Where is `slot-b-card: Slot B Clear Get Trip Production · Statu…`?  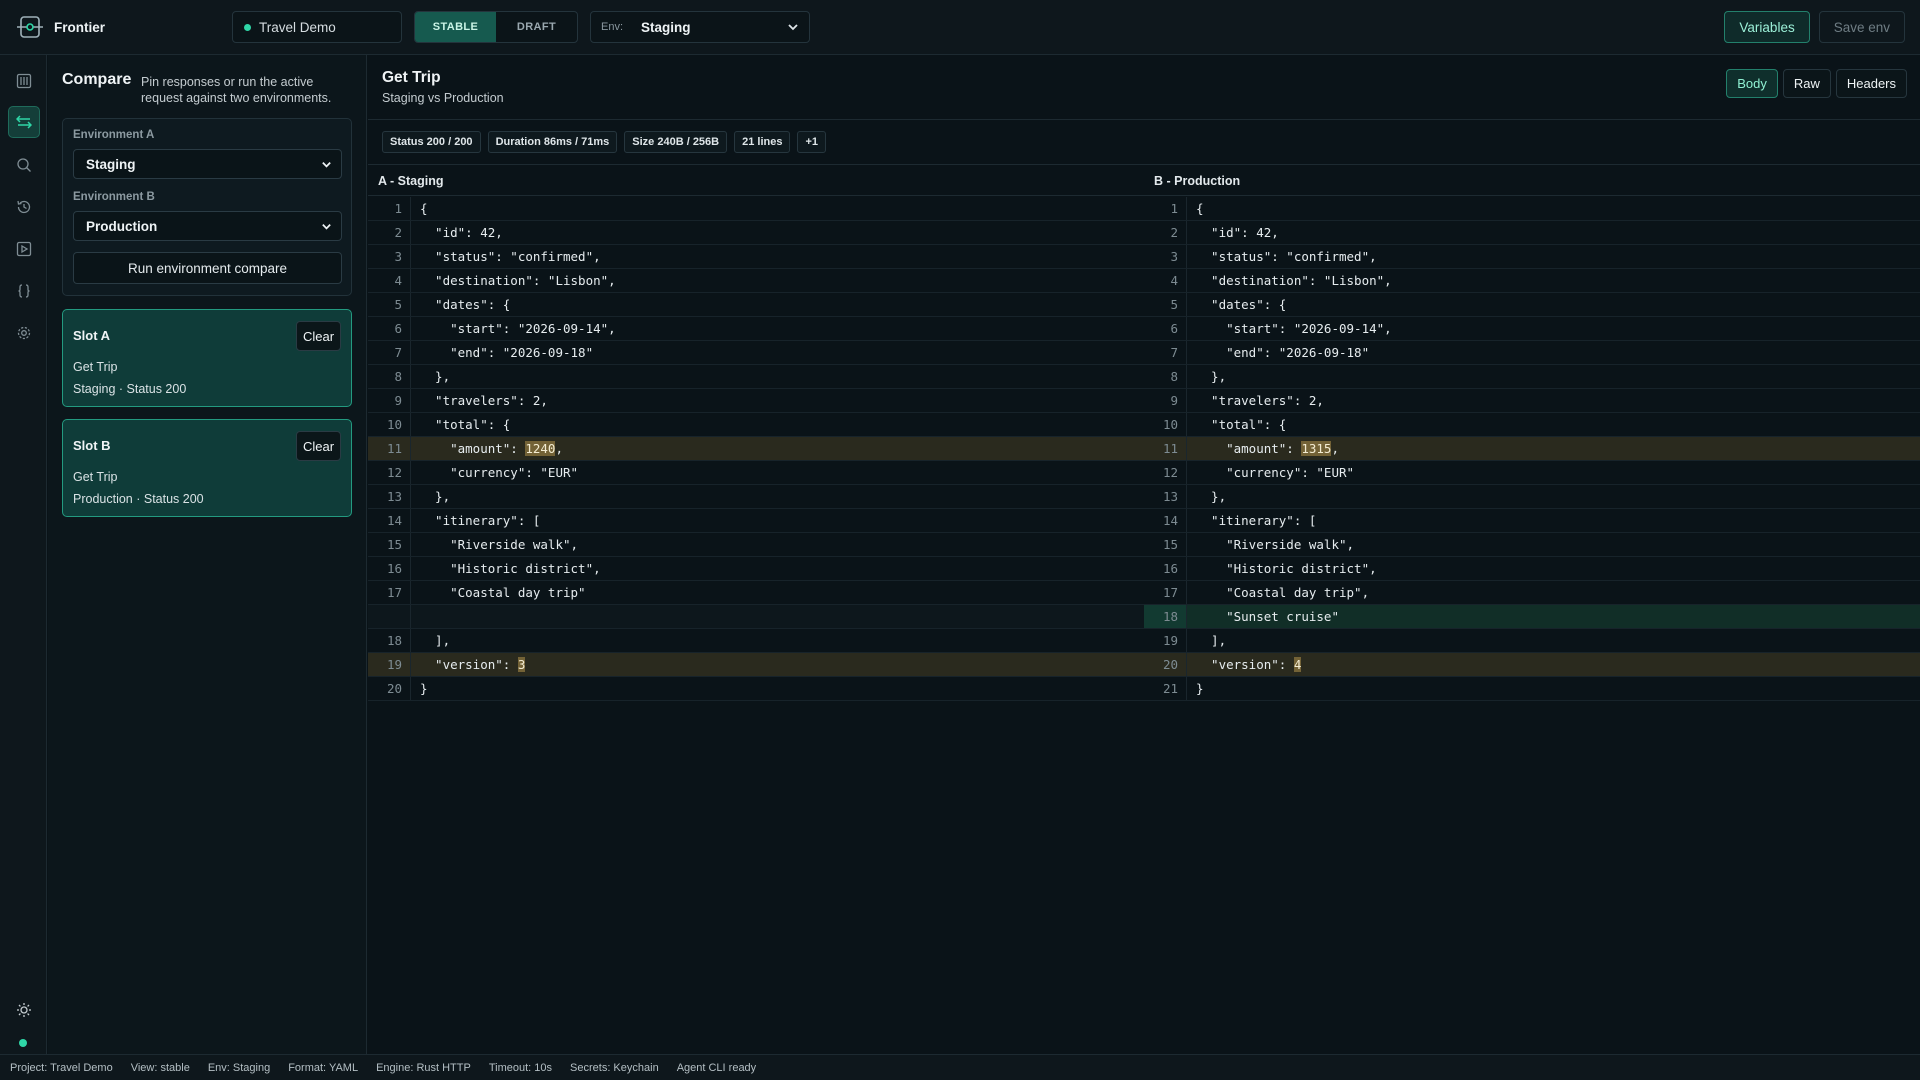
slot-b-card: Slot B Clear Get Trip Production · Statu… is located at coordinates (207, 468).